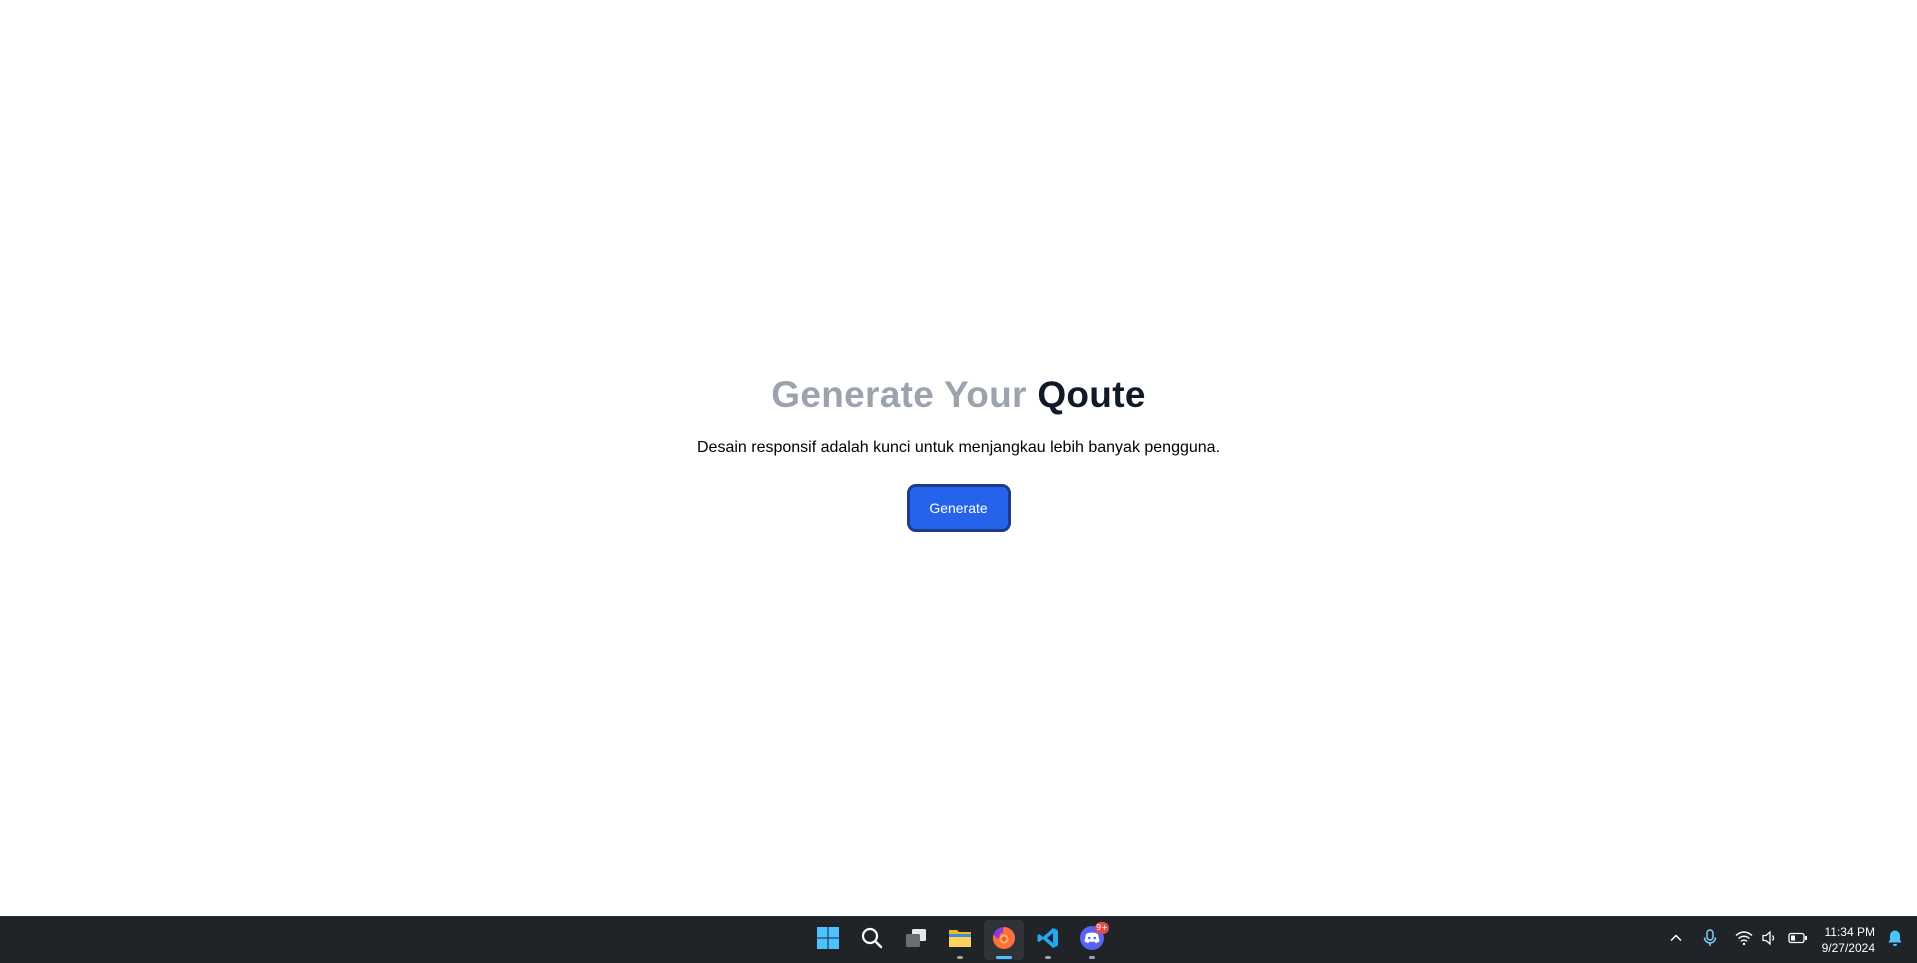 The width and height of the screenshot is (1917, 963). What do you see at coordinates (1848, 940) in the screenshot?
I see `clock: 11:34 PM 9/27/2024` at bounding box center [1848, 940].